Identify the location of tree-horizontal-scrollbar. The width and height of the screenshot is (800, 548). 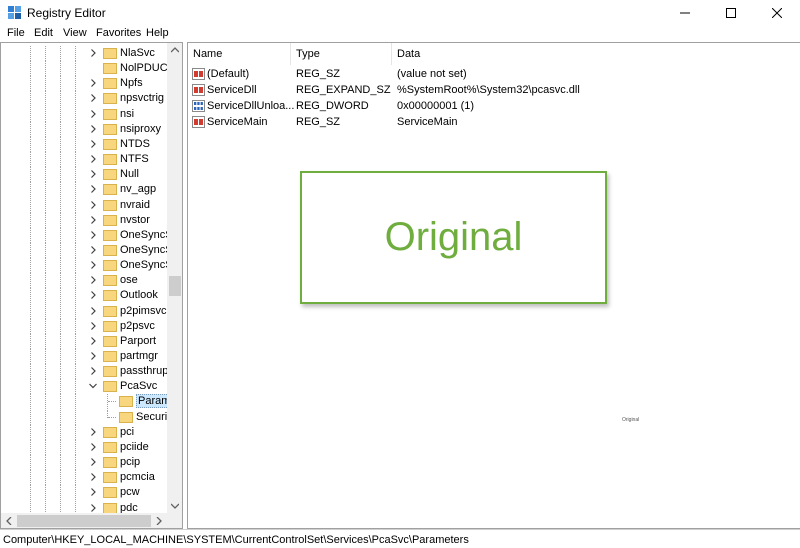
(84, 520).